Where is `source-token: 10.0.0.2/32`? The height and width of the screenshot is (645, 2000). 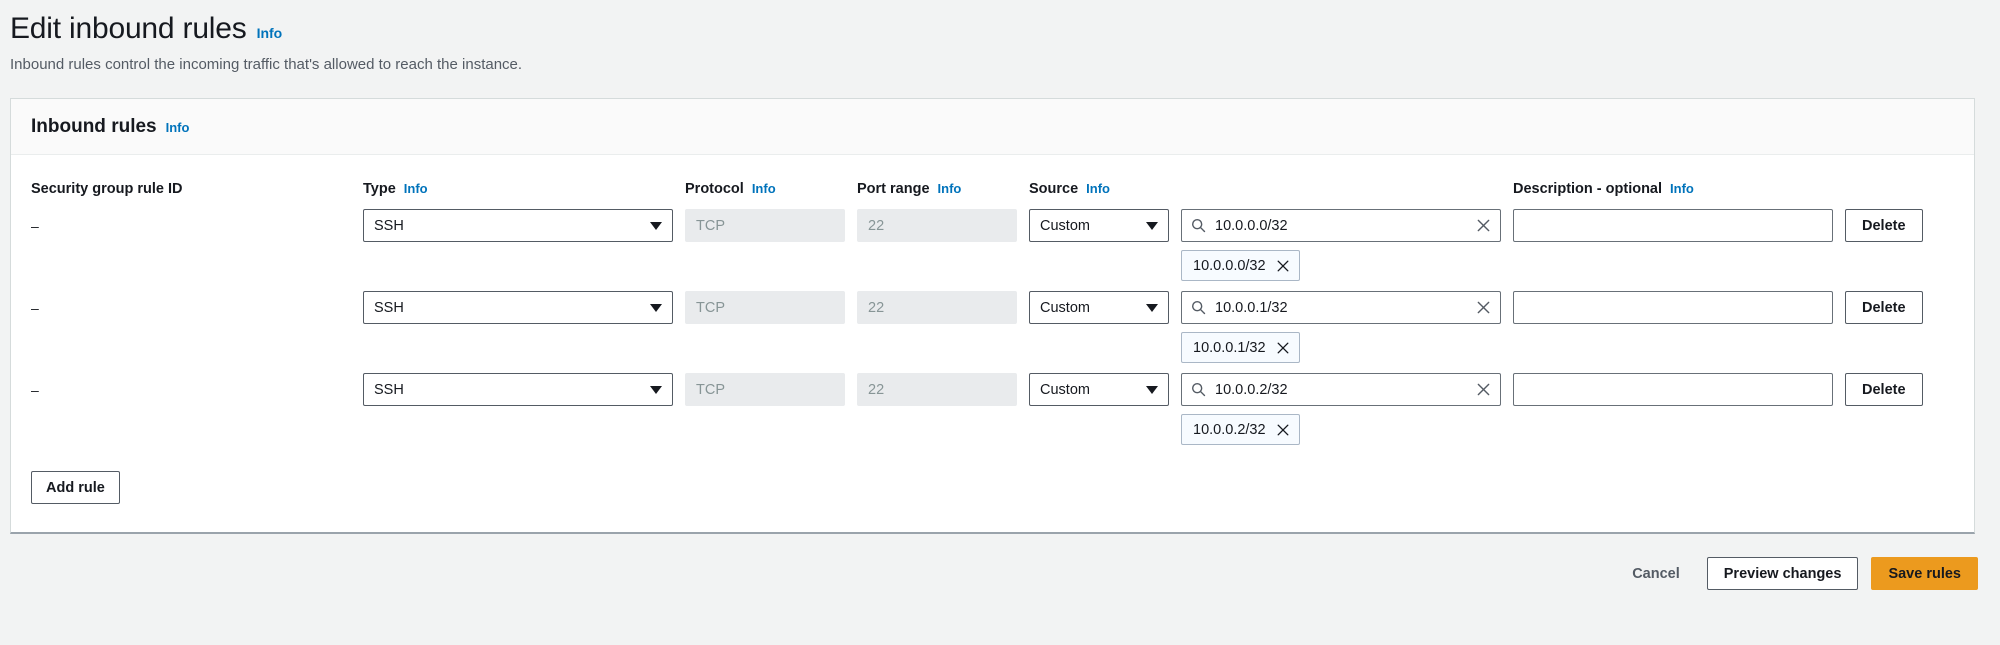
source-token: 10.0.0.2/32 is located at coordinates (1240, 429).